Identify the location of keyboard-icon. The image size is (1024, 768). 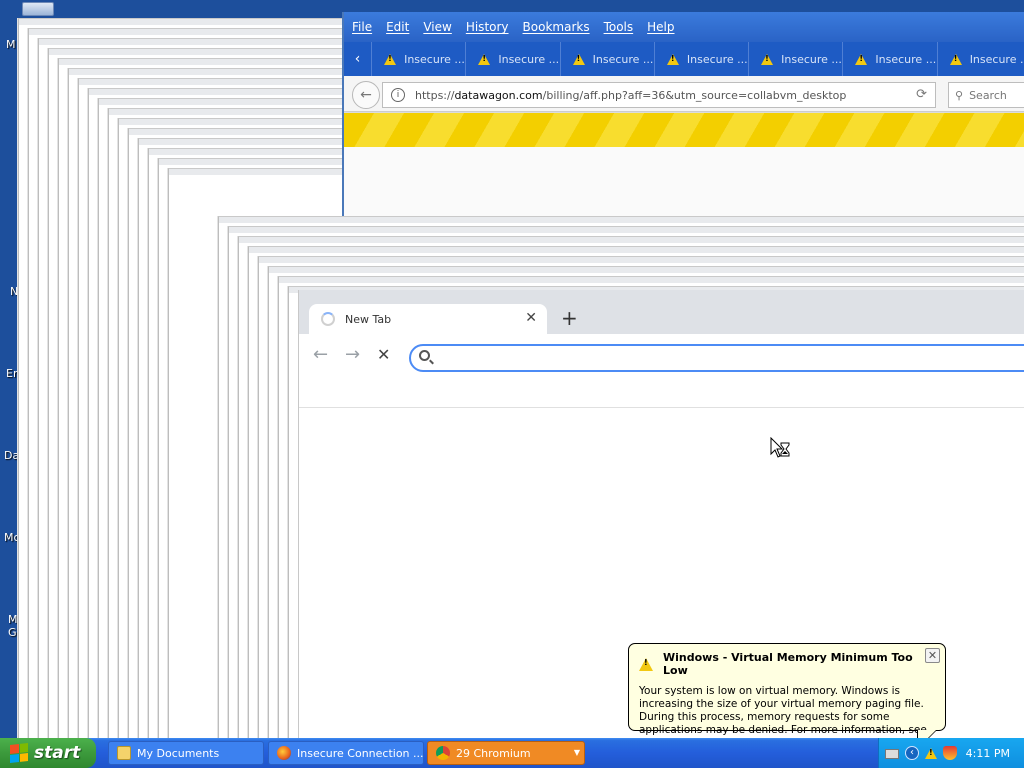
(892, 754).